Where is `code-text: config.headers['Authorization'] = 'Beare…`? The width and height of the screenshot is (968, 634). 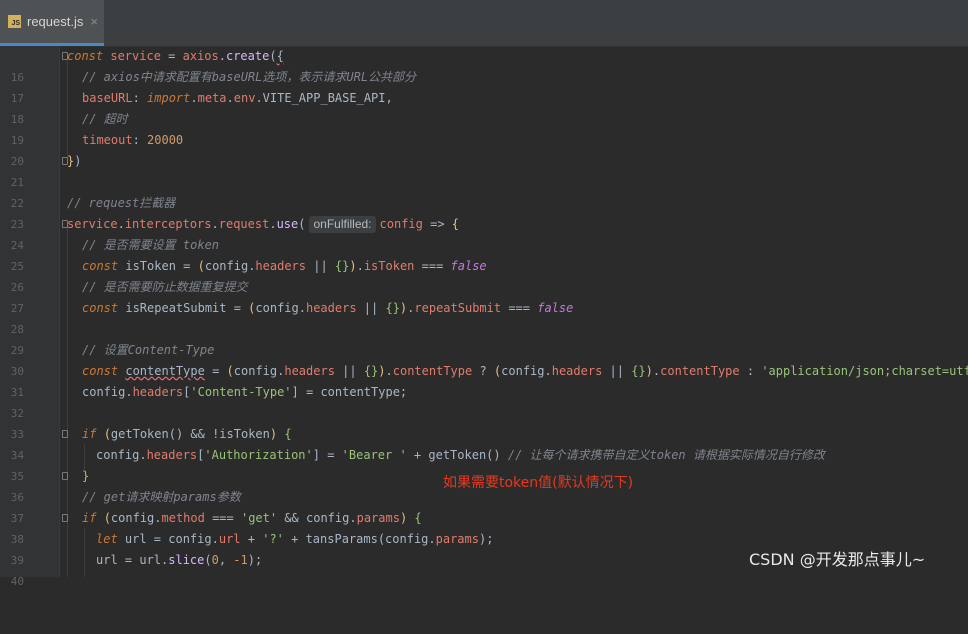 code-text: config.headers['Authorization'] = 'Beare… is located at coordinates (460, 455).